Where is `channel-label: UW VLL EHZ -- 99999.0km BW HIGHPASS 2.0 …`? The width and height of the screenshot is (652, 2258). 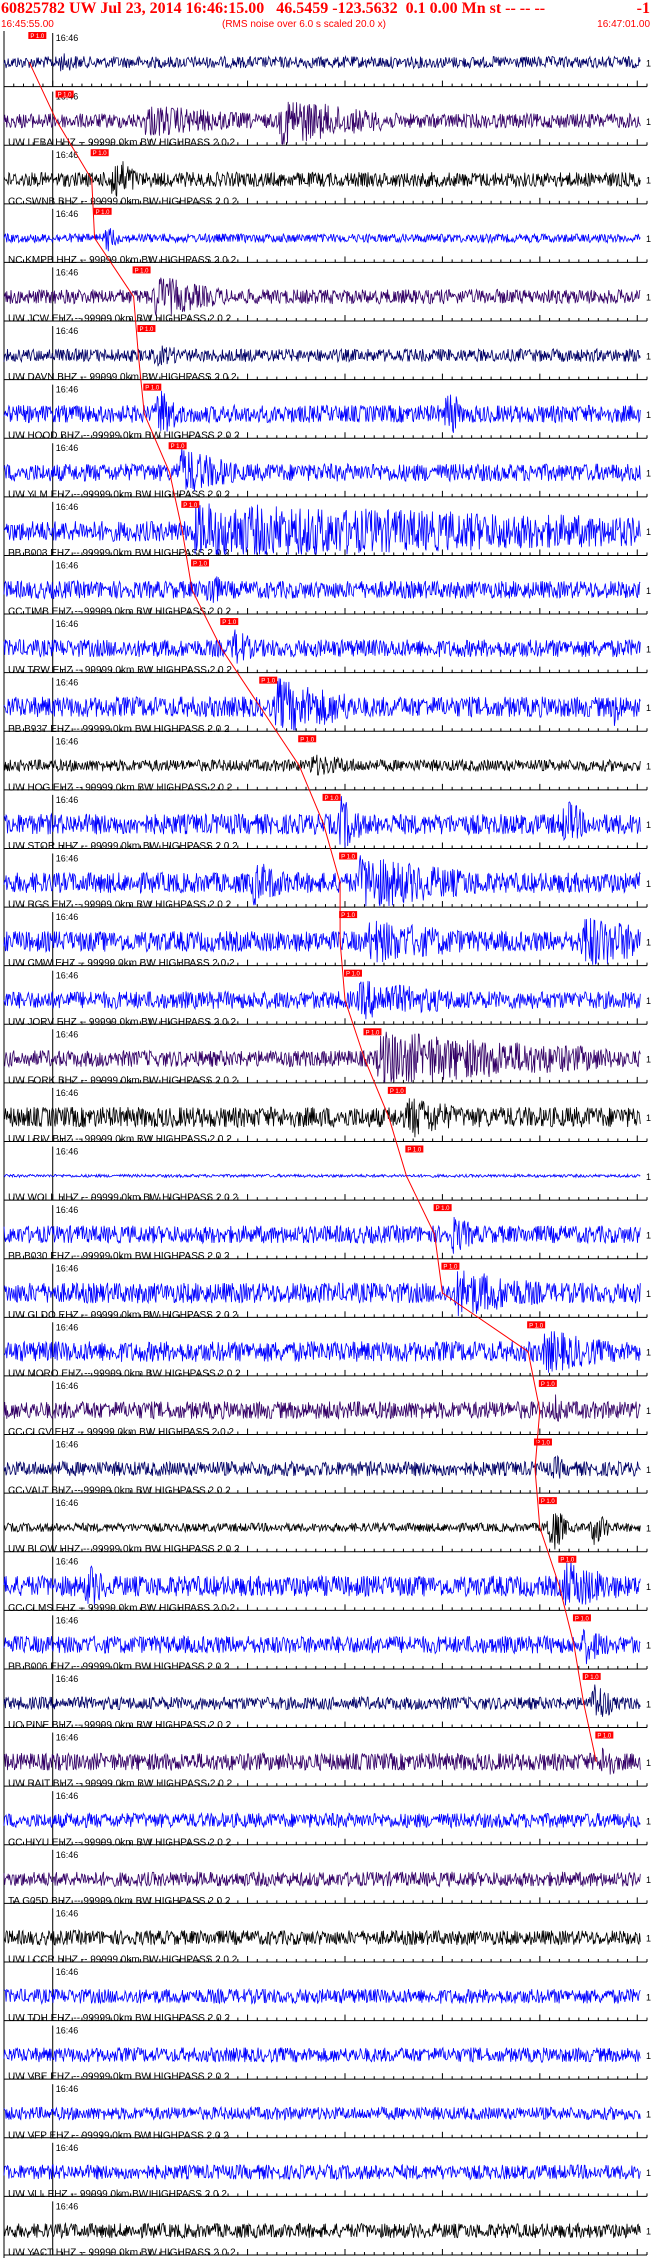 channel-label: UW VLL EHZ -- 99999.0km BW HIGHPASS 2.0 … is located at coordinates (117, 2194).